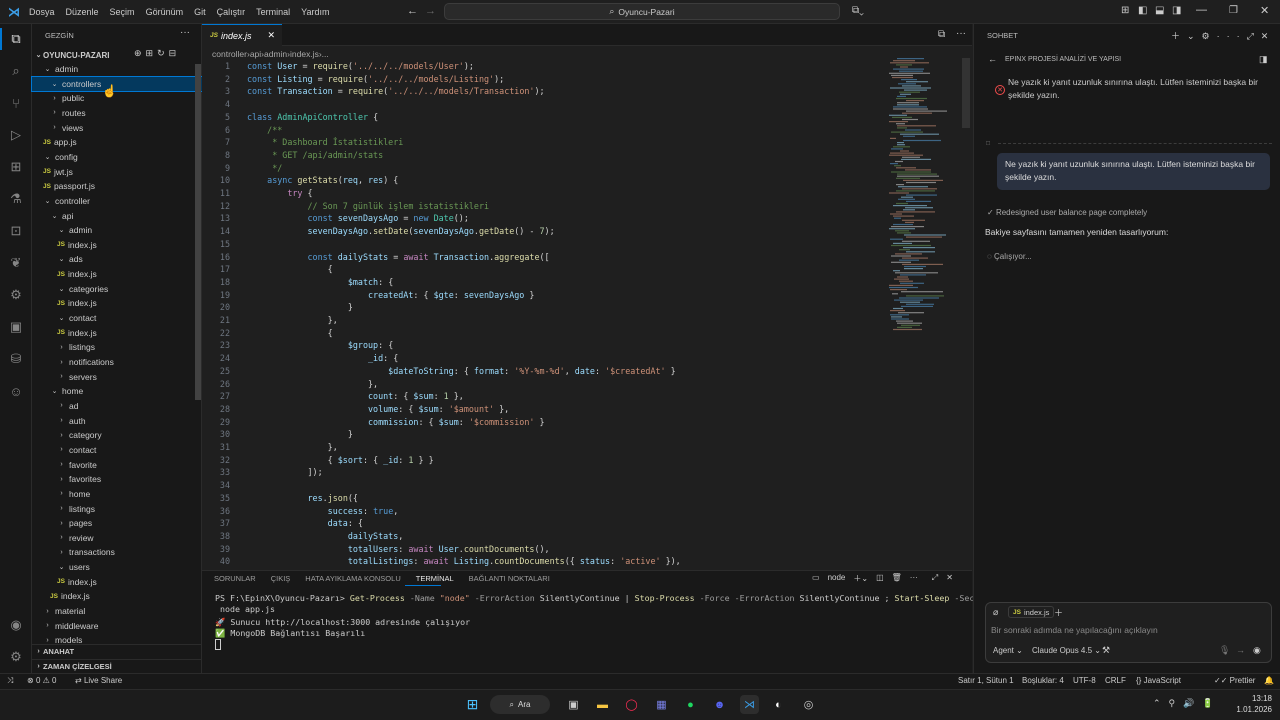  Describe the element at coordinates (547, 282) in the screenshot. I see `code-line: 18 $match: {` at that location.